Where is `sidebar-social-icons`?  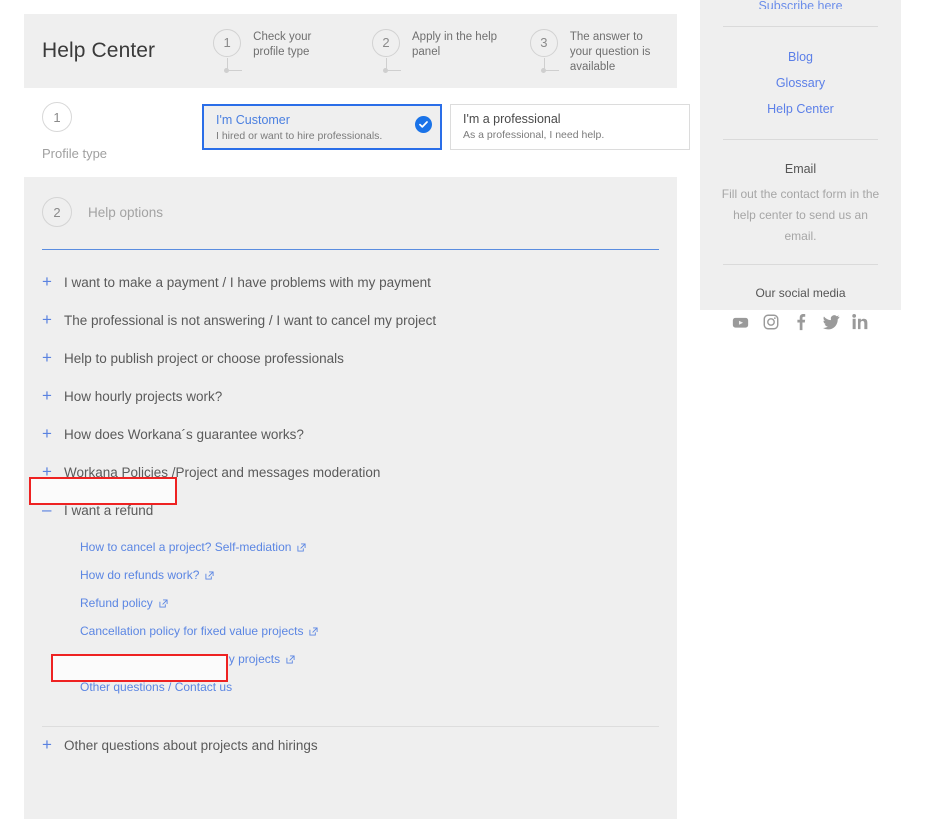
sidebar-social-icons is located at coordinates (800, 322).